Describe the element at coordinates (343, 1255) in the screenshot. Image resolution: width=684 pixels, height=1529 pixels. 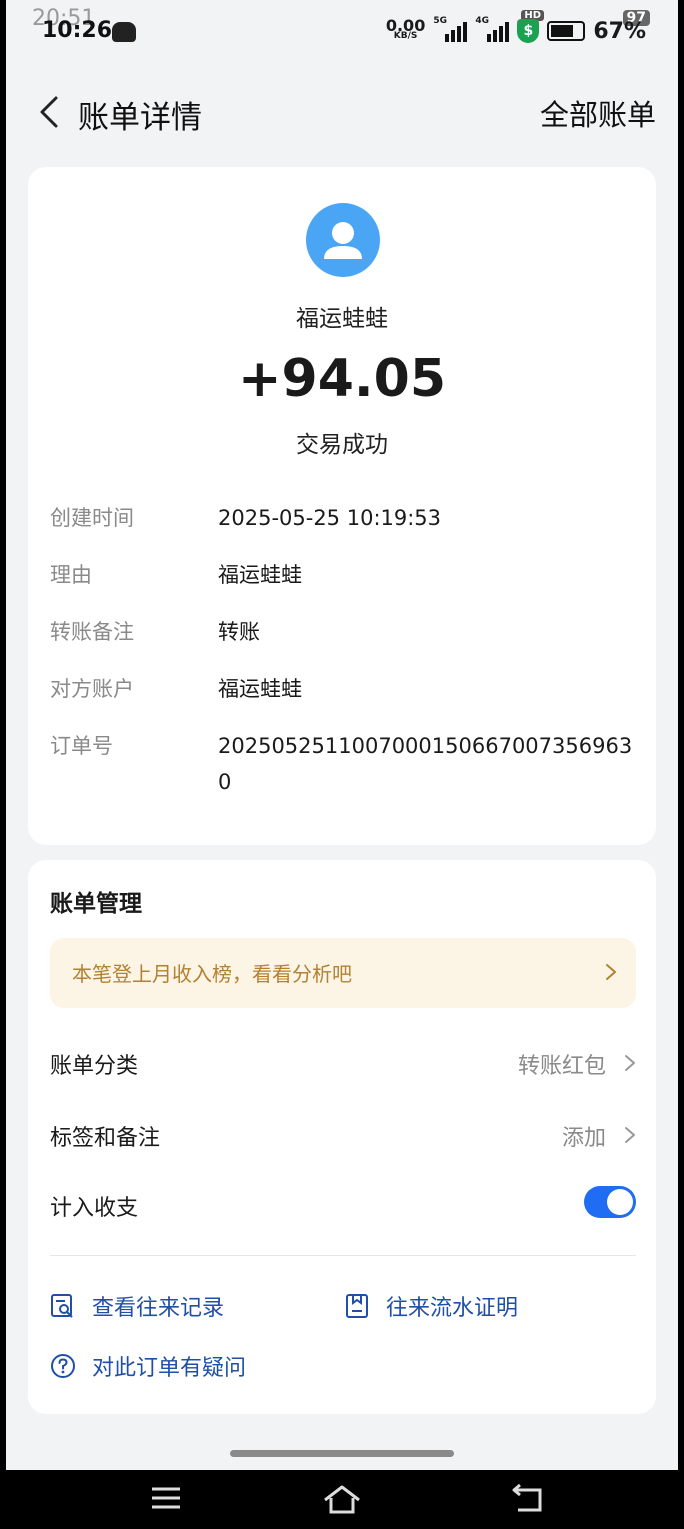
I see `divider` at that location.